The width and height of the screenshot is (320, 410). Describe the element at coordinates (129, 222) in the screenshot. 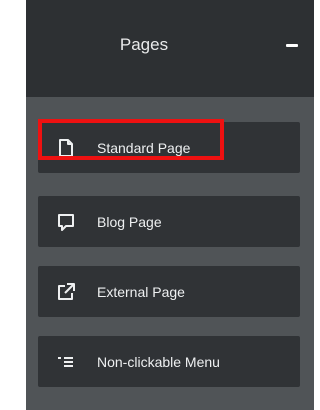

I see `menu-item-label: Blog Page` at that location.